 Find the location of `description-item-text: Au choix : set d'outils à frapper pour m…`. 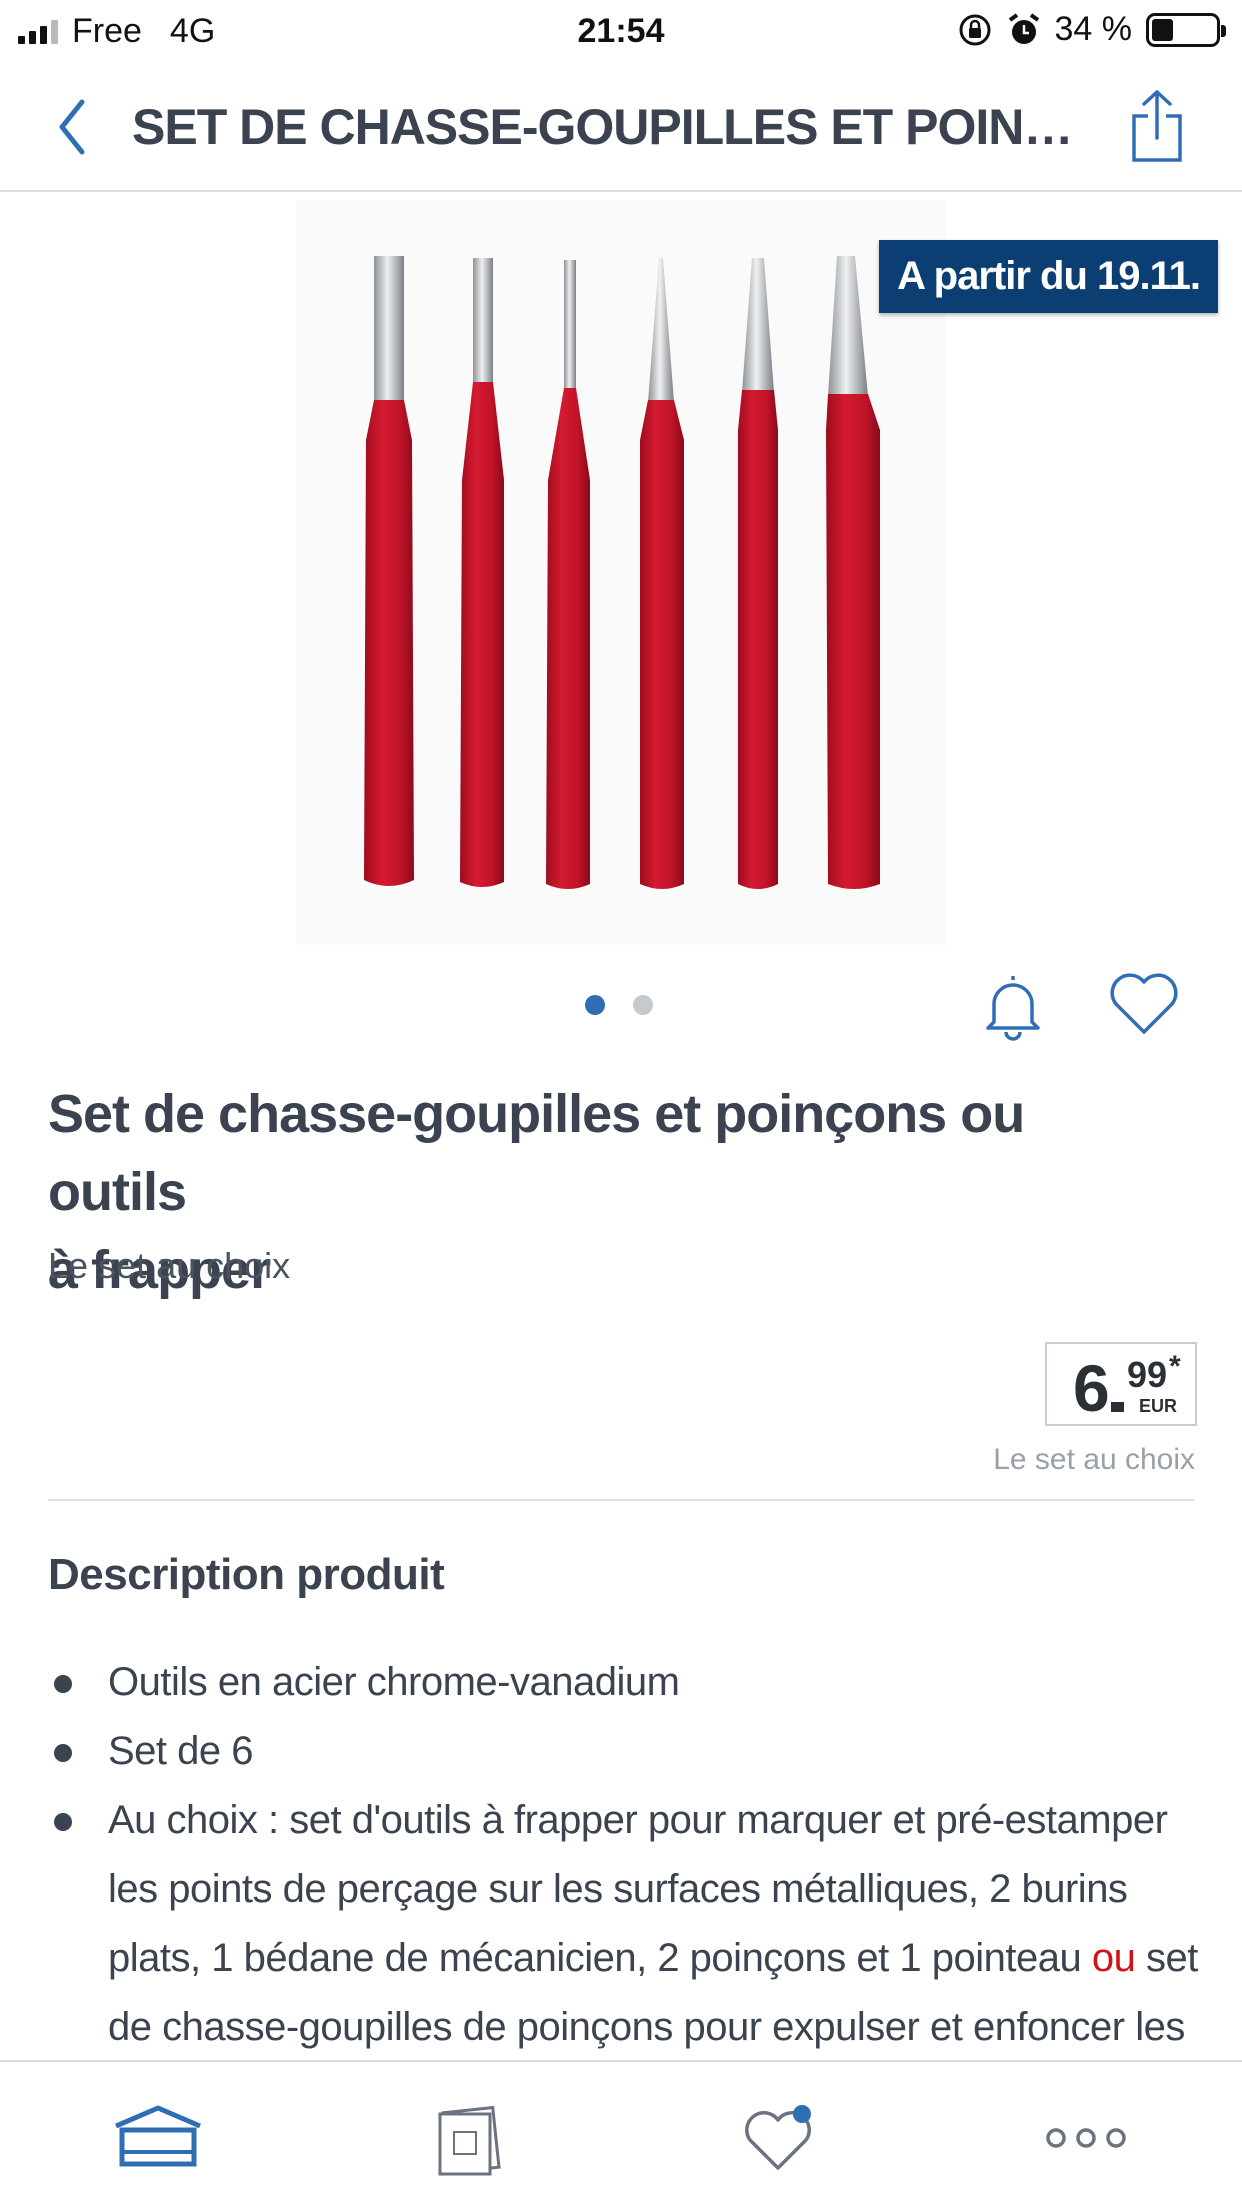

description-item-text: Au choix : set d'outils à frapper pour m… is located at coordinates (638, 1889).